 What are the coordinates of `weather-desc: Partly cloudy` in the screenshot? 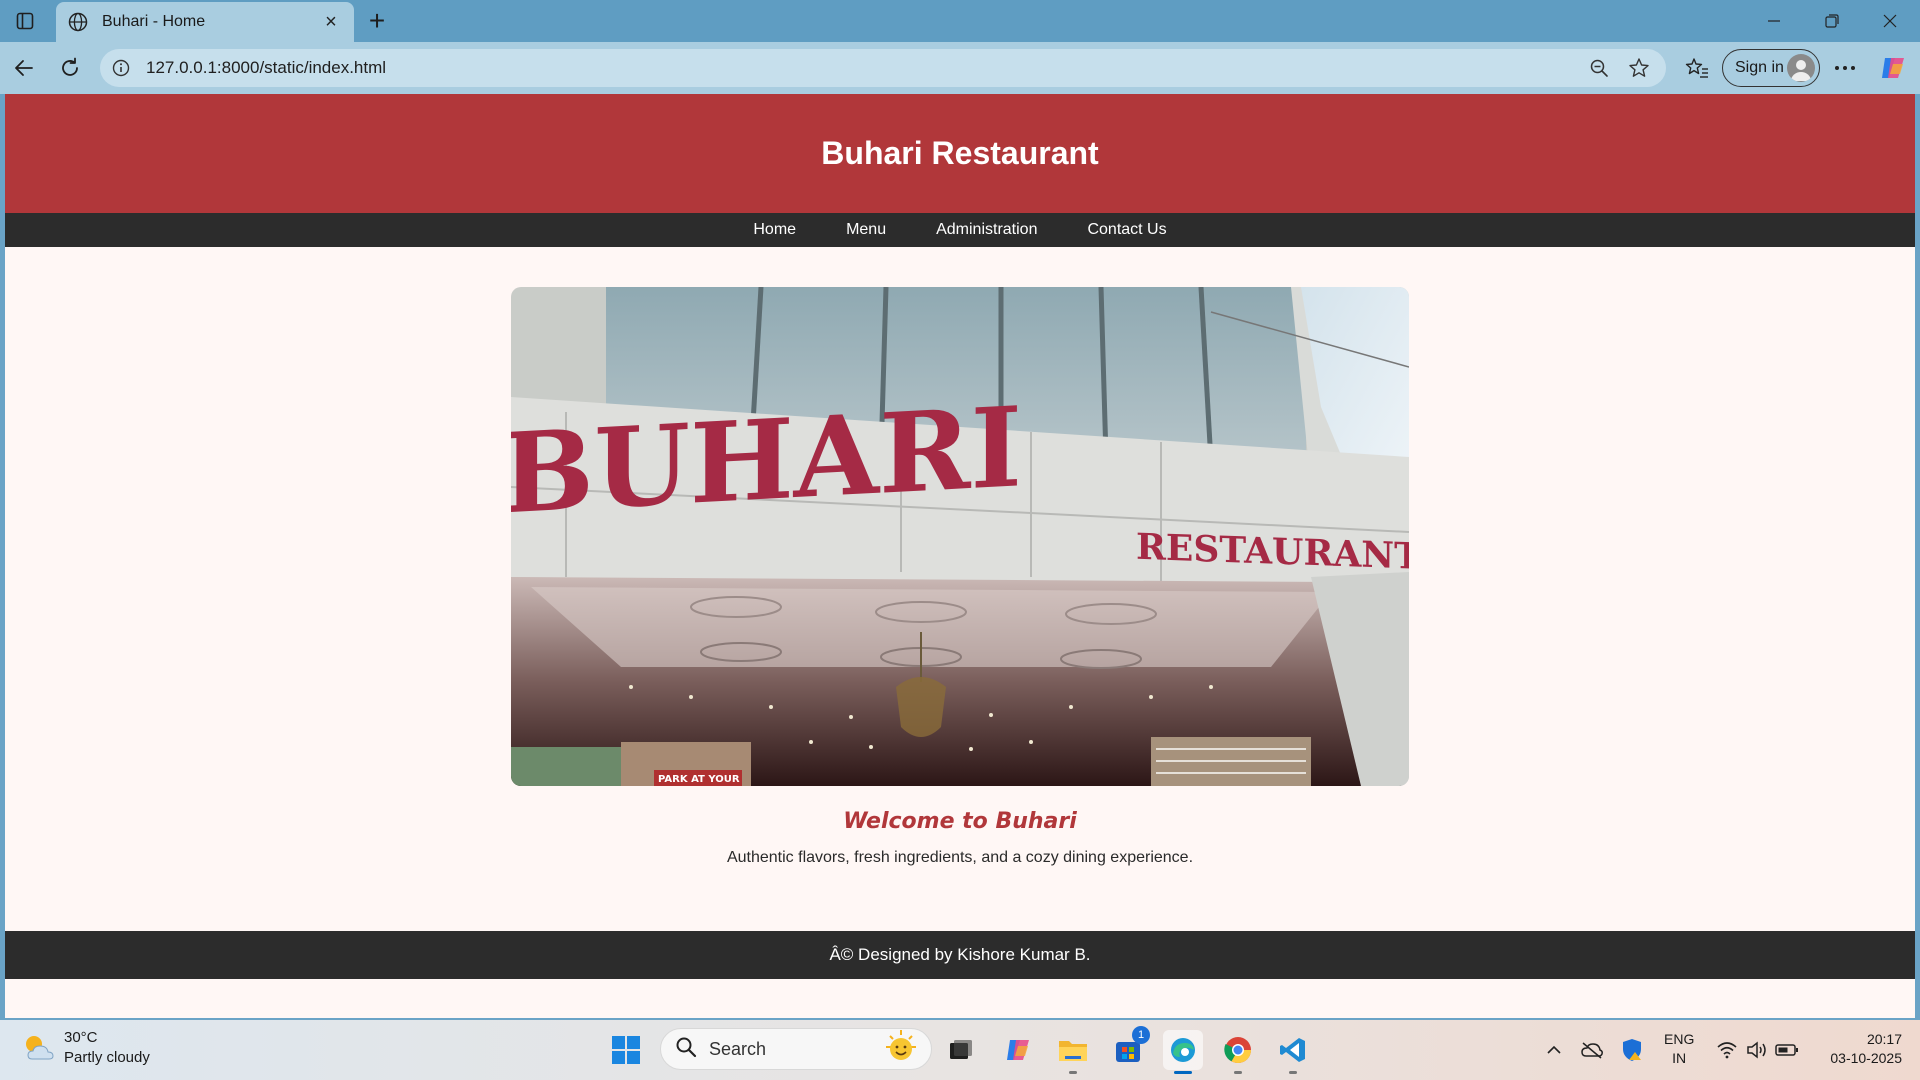 It's located at (107, 1057).